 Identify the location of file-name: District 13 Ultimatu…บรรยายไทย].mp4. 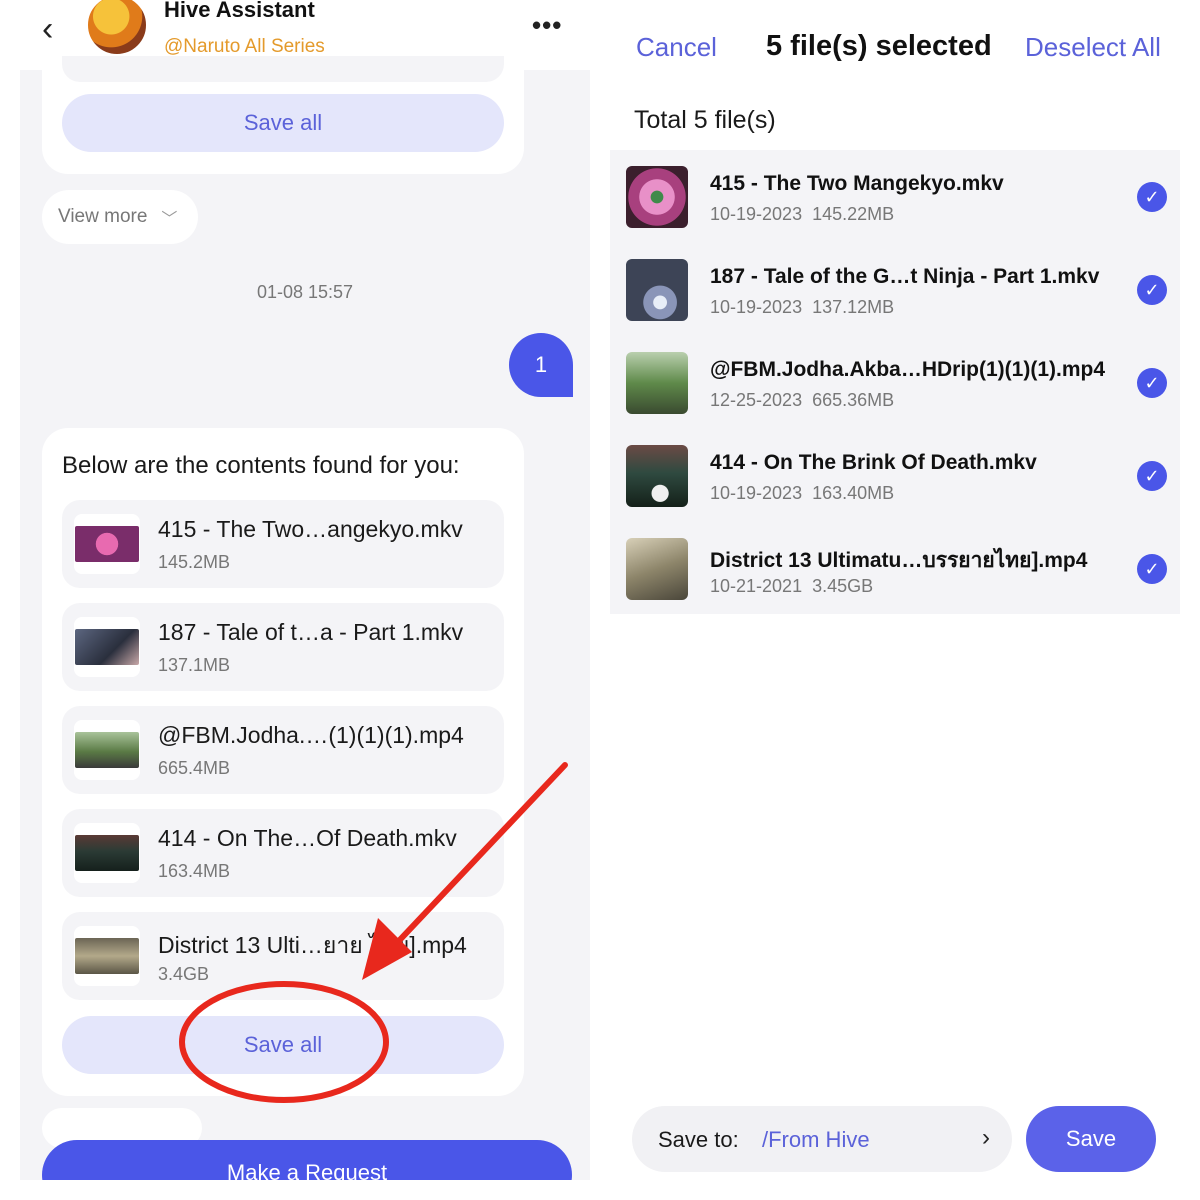
(899, 560).